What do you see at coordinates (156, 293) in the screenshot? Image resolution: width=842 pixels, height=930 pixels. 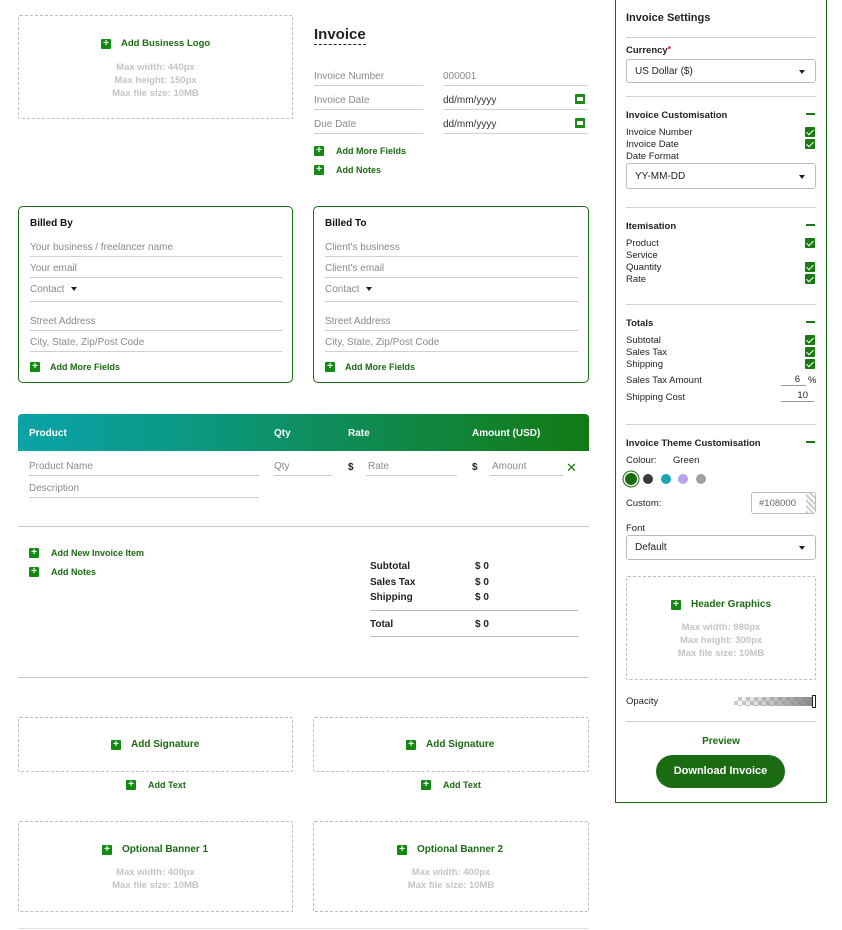 I see `billed-by-contact-select: Contact` at bounding box center [156, 293].